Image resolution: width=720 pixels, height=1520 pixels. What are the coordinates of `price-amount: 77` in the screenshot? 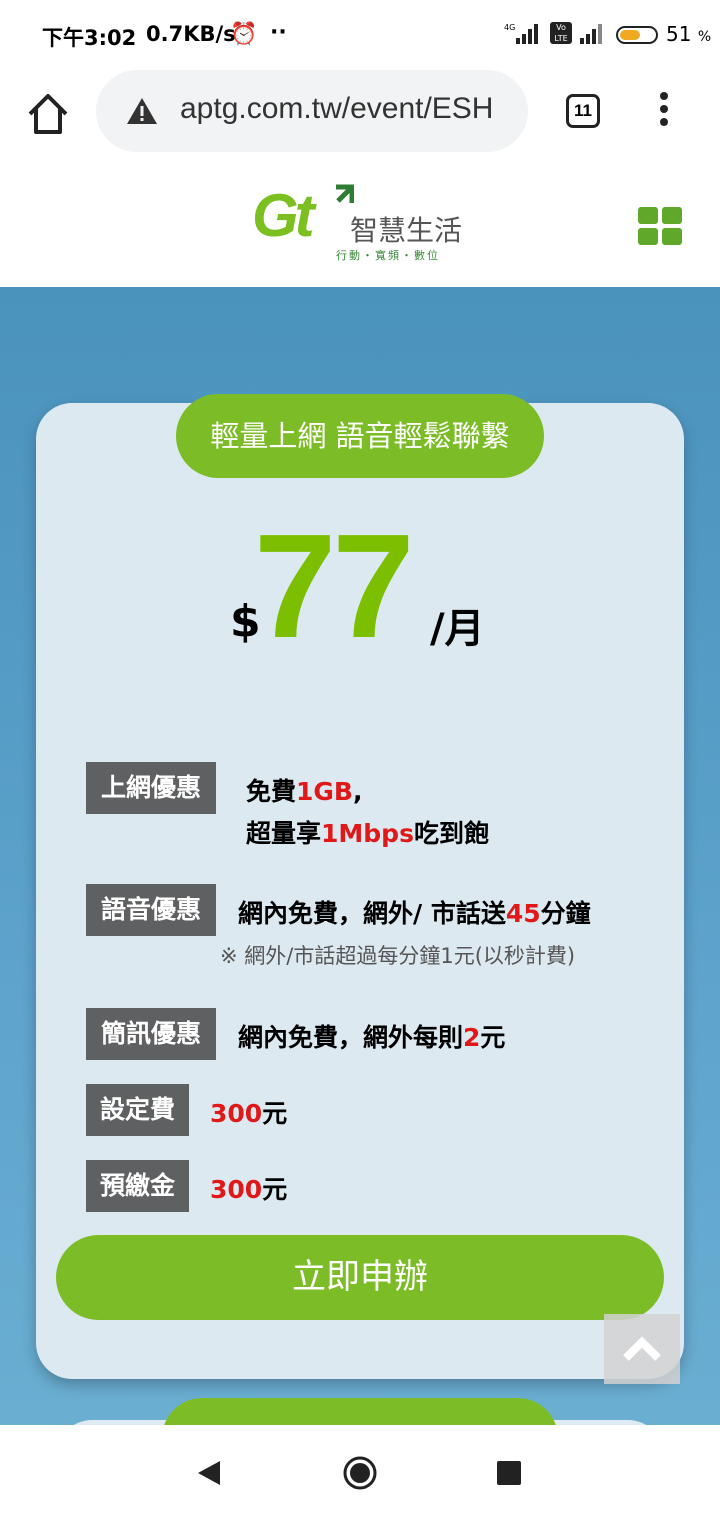 It's located at (334, 586).